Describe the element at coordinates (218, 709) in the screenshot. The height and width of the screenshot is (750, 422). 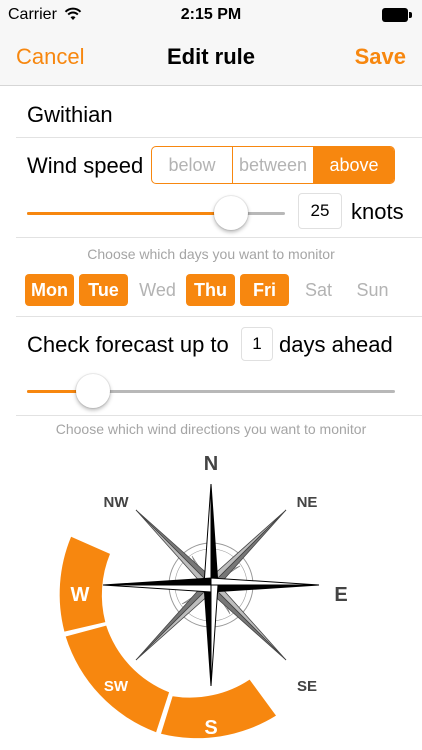
I see `direction-segment-s` at that location.